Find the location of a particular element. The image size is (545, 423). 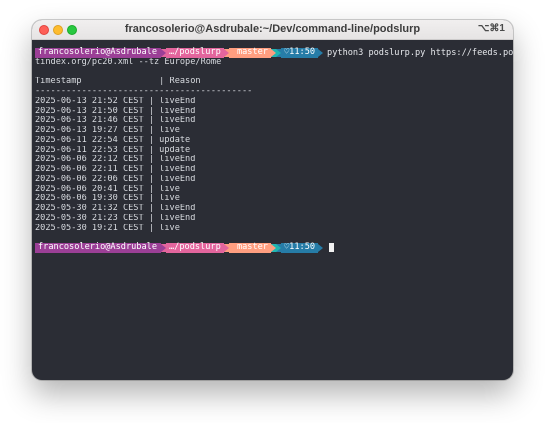

text-cursor is located at coordinates (332, 248).